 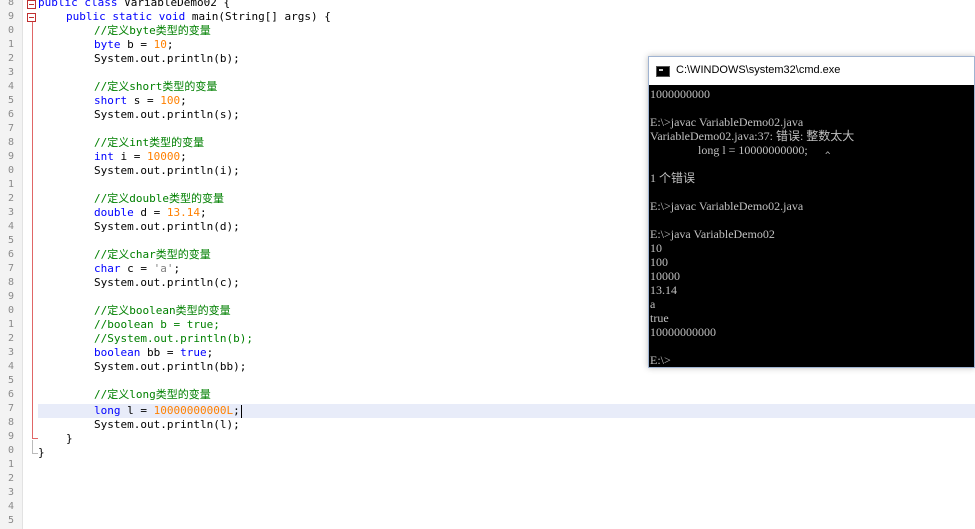 I want to click on code-line-long-decl: long l = 10000000000L;, so click(x=167, y=411).